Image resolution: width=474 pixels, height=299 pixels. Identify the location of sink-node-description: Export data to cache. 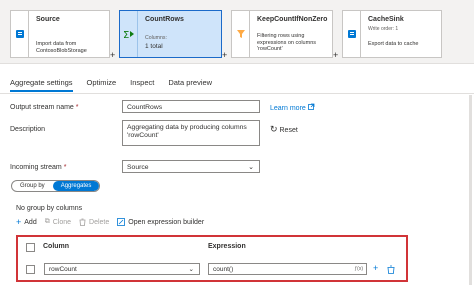
(393, 44).